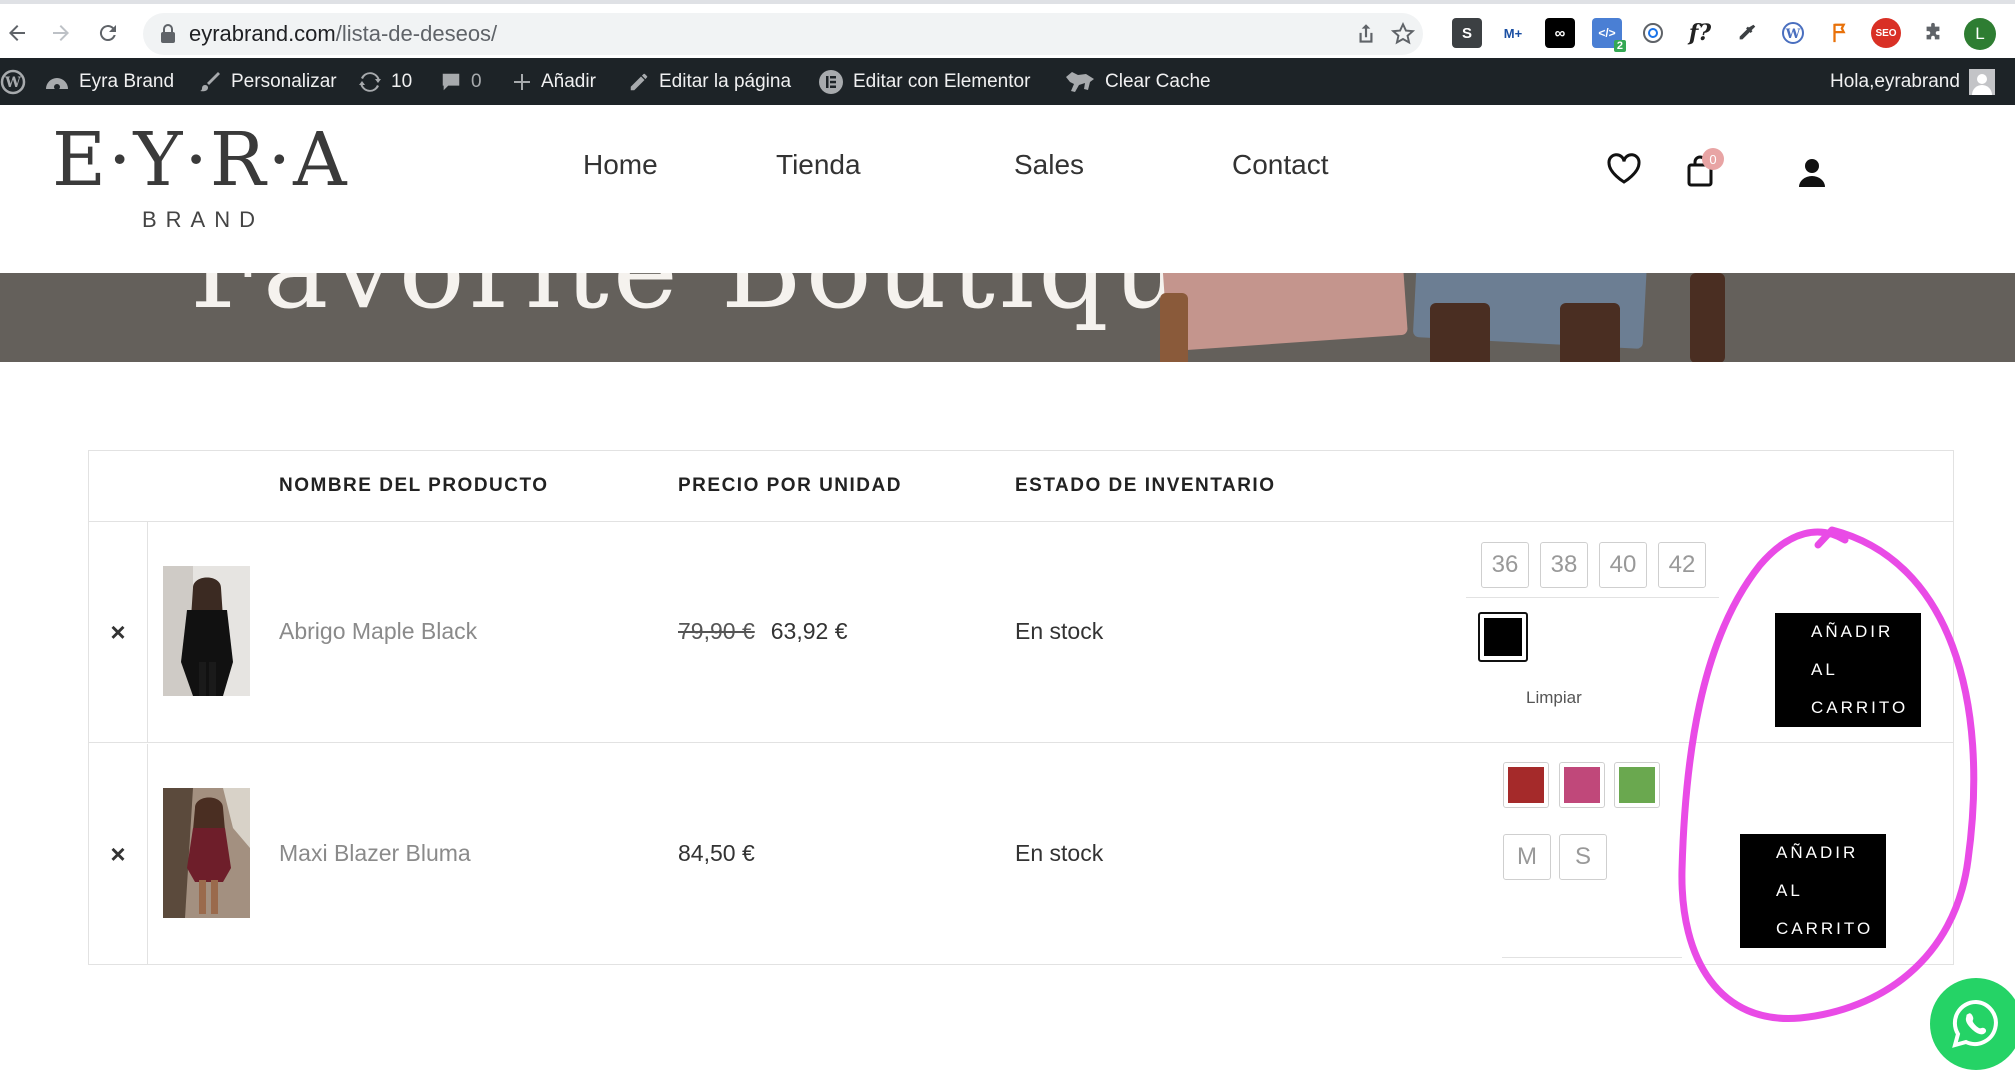 The image size is (2015, 1080). I want to click on whatsapp-chat-button, so click(1972, 1024).